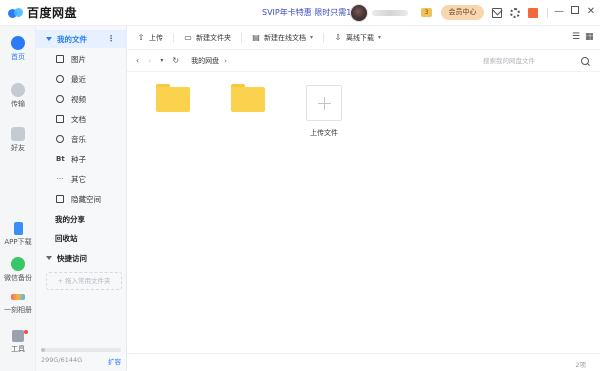 The height and width of the screenshot is (371, 600). What do you see at coordinates (86, 199) in the screenshot?
I see `sidebar-item-label: 隐藏空间` at bounding box center [86, 199].